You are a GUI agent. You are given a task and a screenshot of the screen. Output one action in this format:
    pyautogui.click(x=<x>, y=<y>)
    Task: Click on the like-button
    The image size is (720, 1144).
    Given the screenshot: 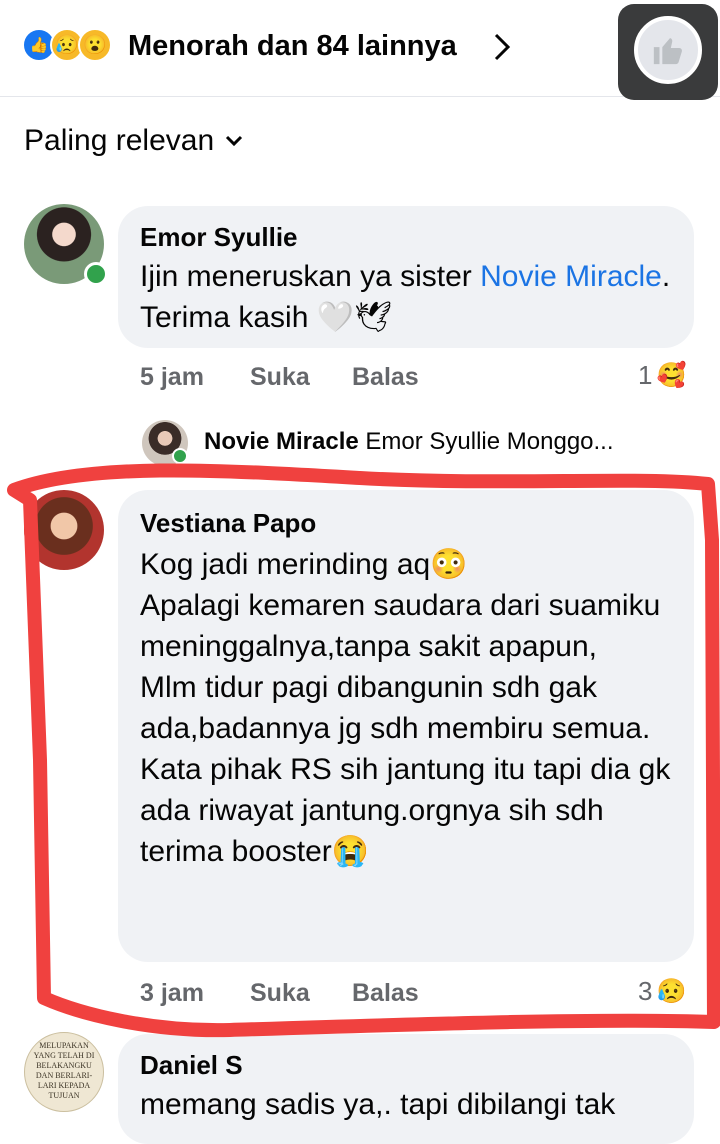 What is the action you would take?
    pyautogui.click(x=668, y=52)
    